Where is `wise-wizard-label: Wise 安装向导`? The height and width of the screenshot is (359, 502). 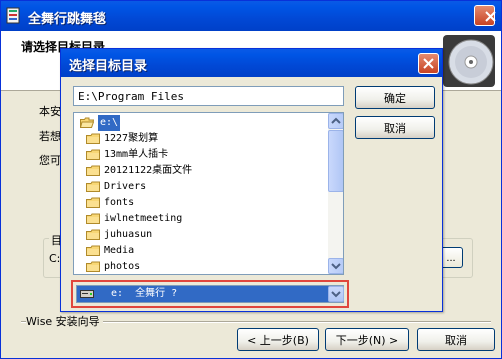 wise-wizard-label: Wise 安装向导 is located at coordinates (64, 321).